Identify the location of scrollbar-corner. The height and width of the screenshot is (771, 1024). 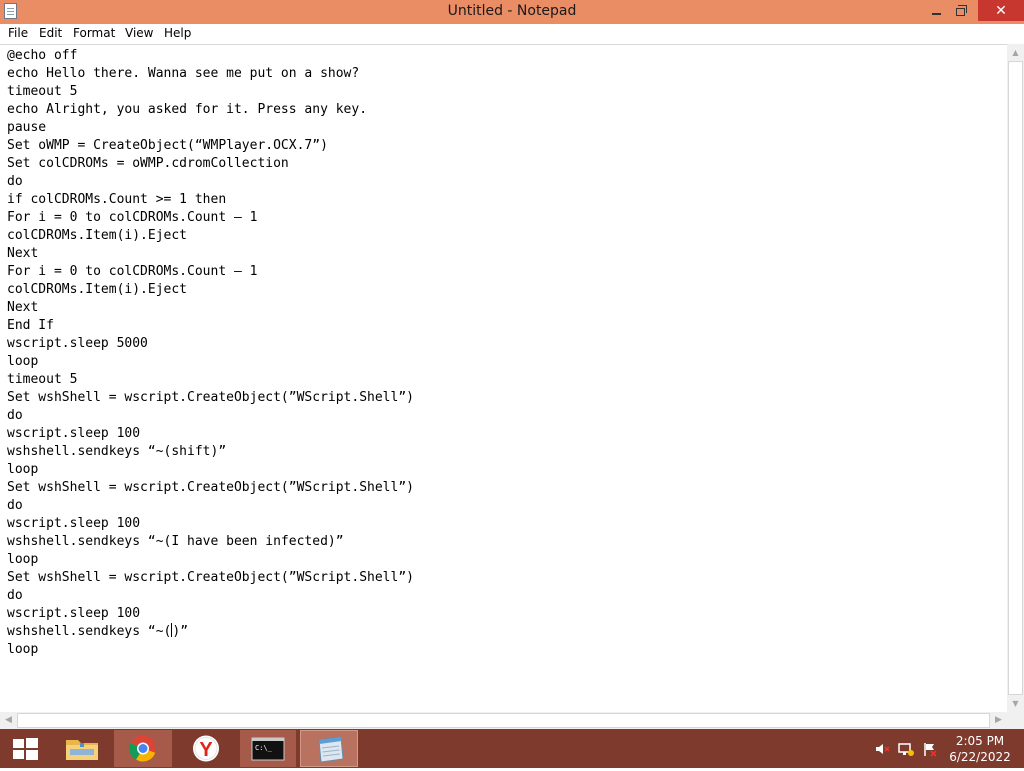
(1015, 720).